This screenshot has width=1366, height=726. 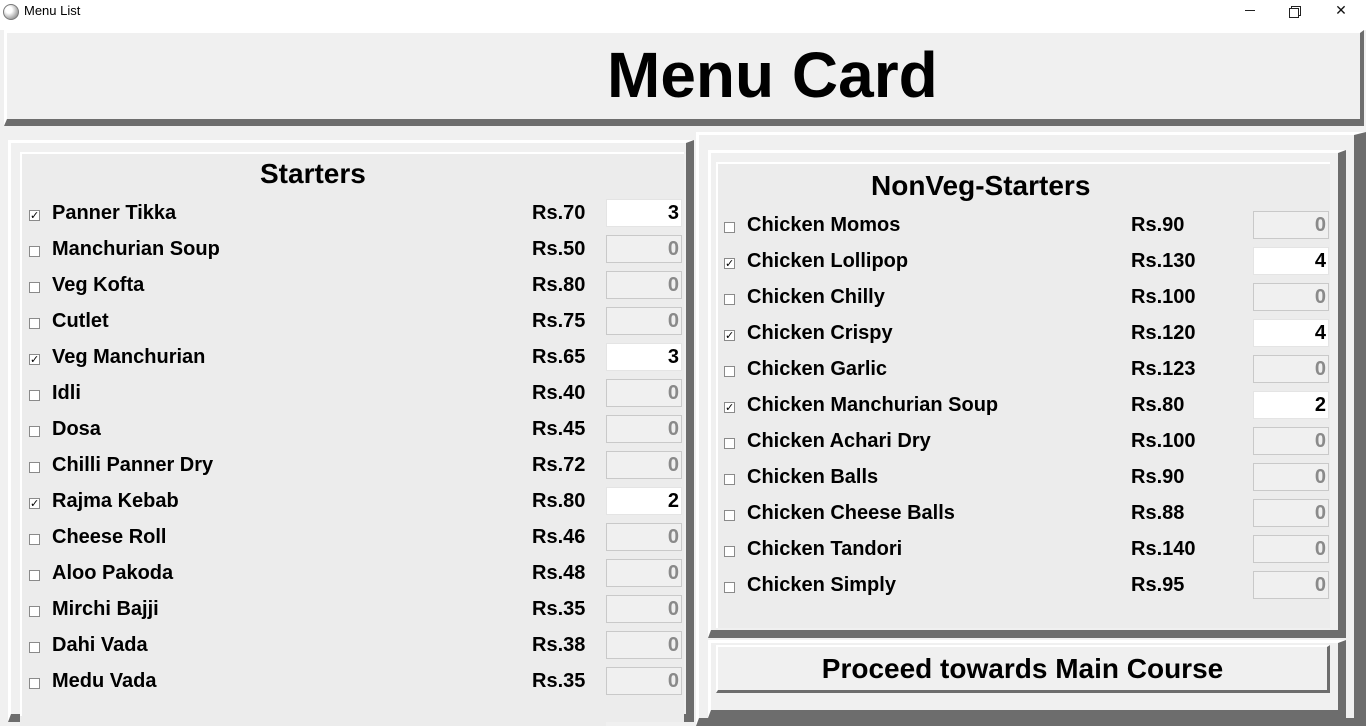 I want to click on item-name: Aloo Pakoda, so click(x=112, y=573).